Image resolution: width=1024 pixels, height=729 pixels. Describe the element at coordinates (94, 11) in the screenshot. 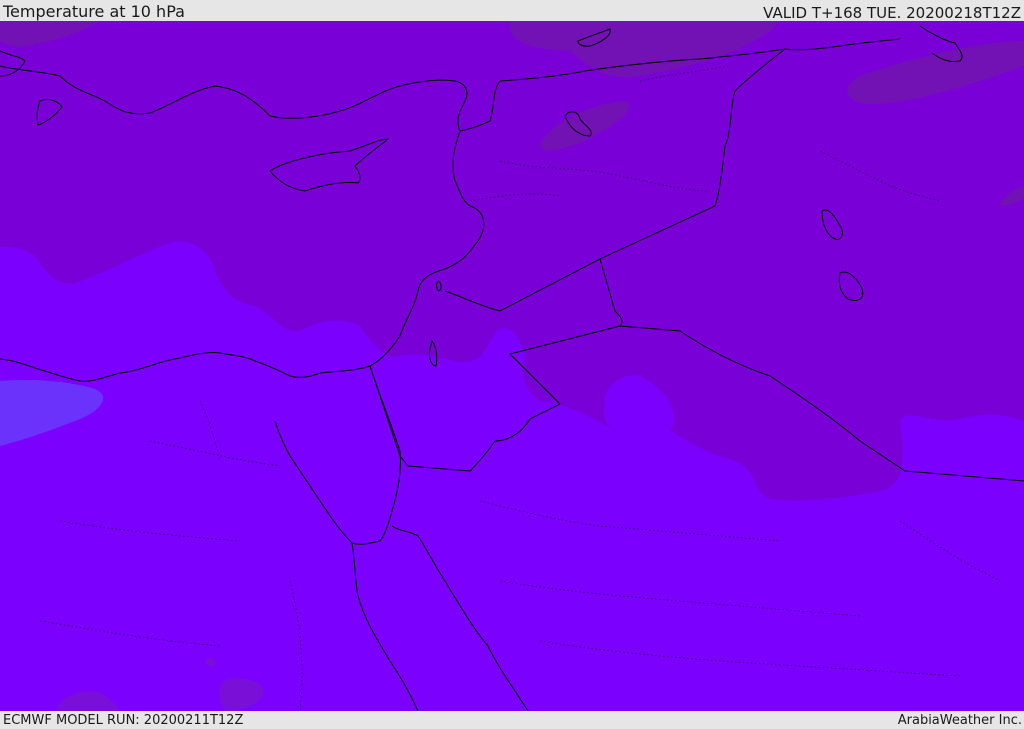

I see `map-title: Temperature at 10 hPa` at that location.